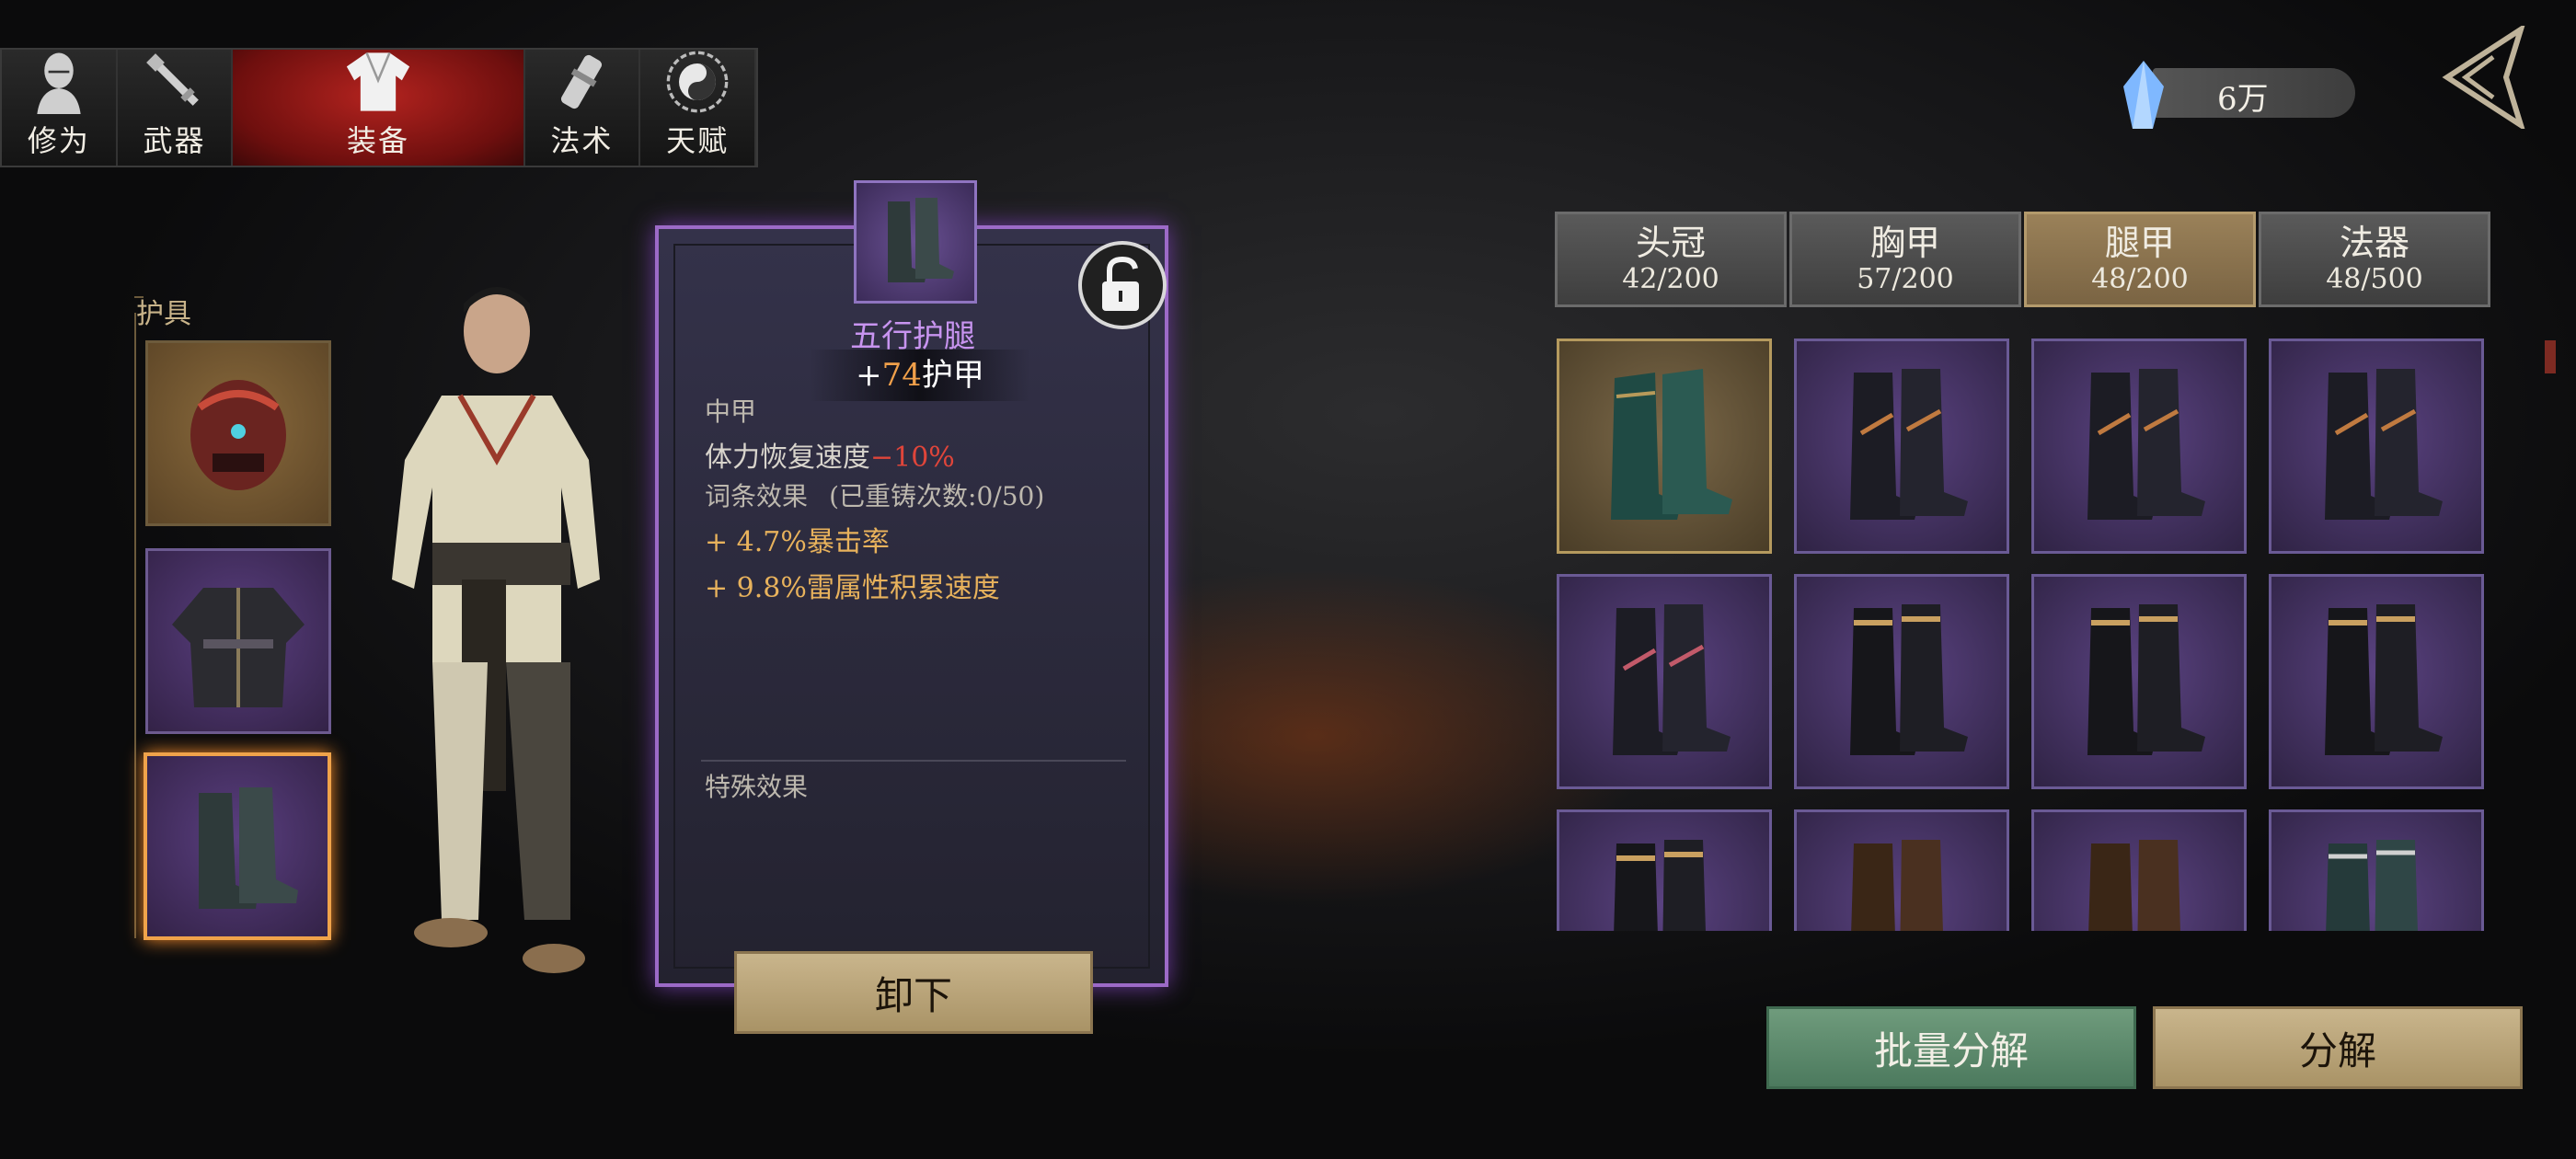 The height and width of the screenshot is (1159, 2576). What do you see at coordinates (2374, 243) in the screenshot?
I see `category-name: 法器` at bounding box center [2374, 243].